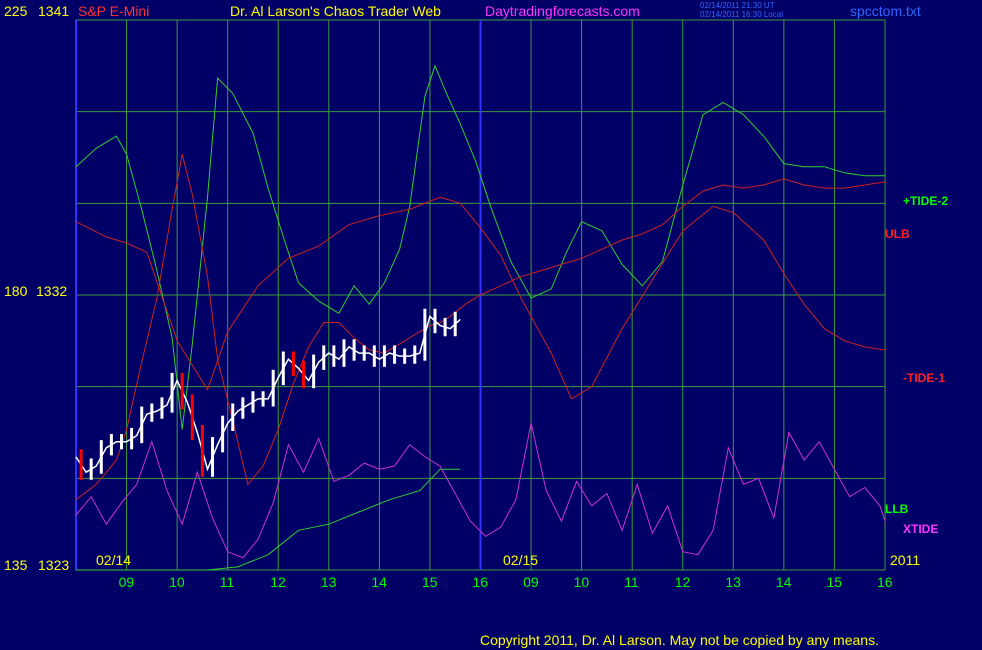 This screenshot has width=982, height=650. Describe the element at coordinates (920, 529) in the screenshot. I see `xtide-label: XTIDE` at that location.